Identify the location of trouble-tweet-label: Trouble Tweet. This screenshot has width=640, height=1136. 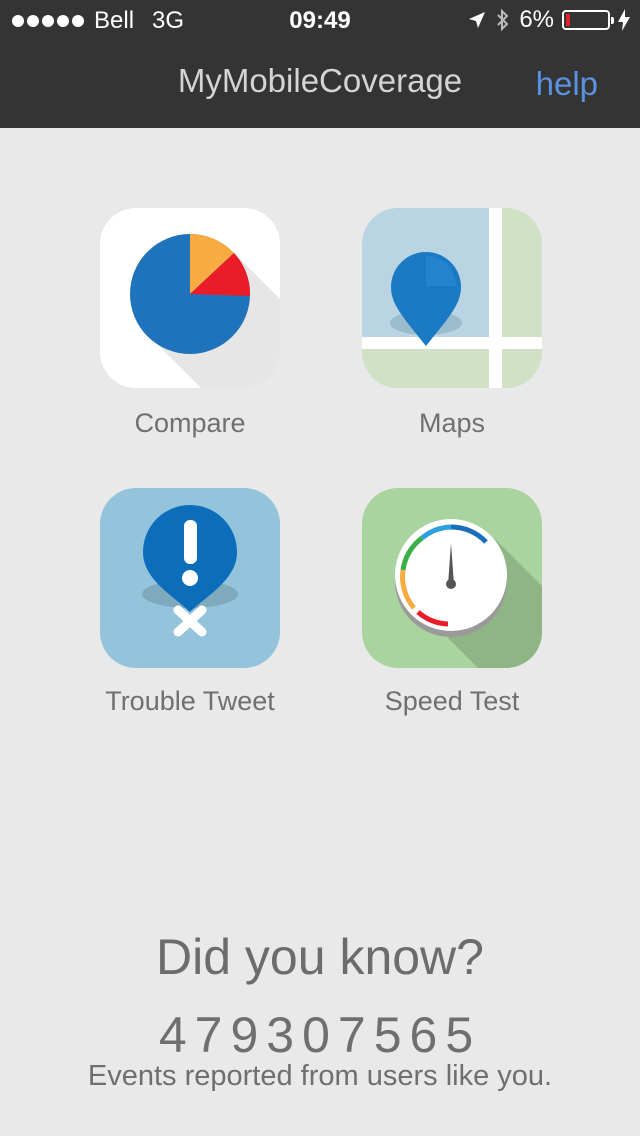
(190, 701).